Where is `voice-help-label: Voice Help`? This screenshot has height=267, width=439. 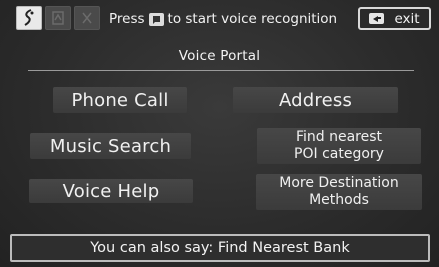
voice-help-label: Voice Help is located at coordinates (111, 191).